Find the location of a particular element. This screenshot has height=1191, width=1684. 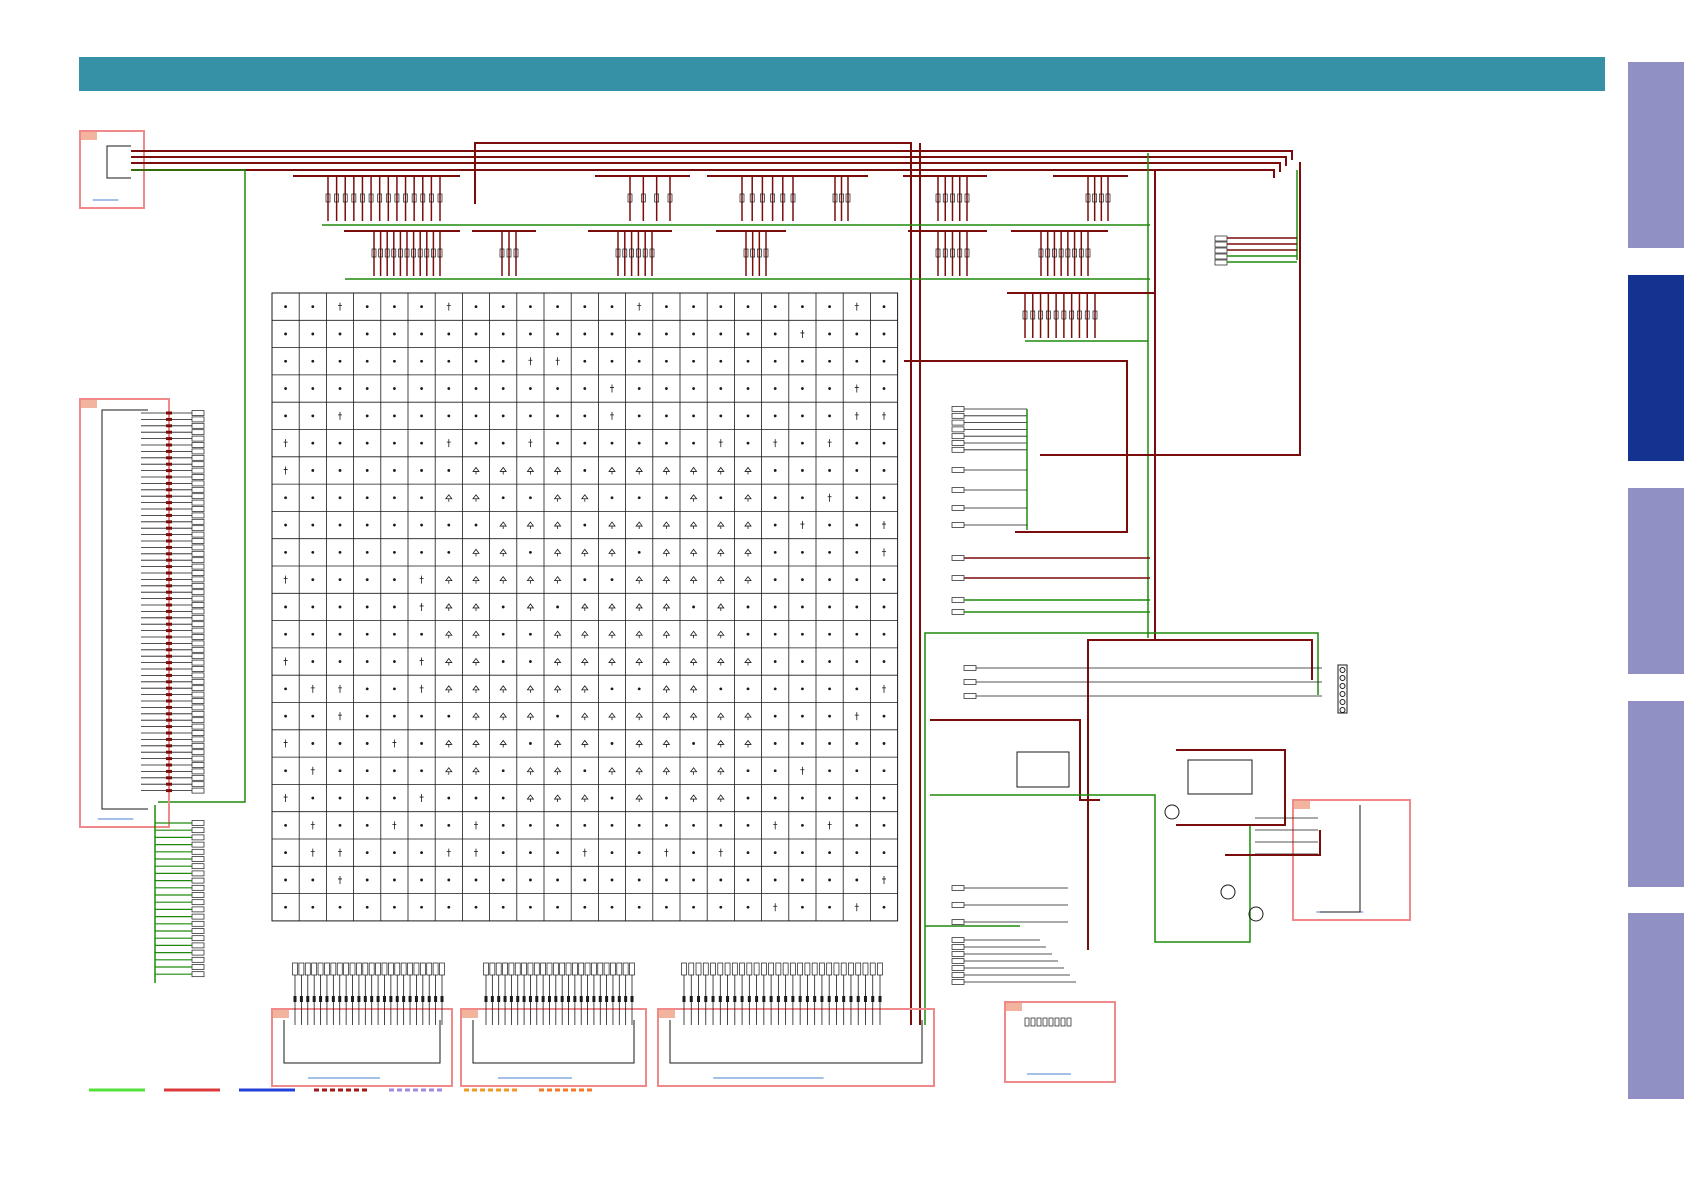

header-bar is located at coordinates (842, 74).